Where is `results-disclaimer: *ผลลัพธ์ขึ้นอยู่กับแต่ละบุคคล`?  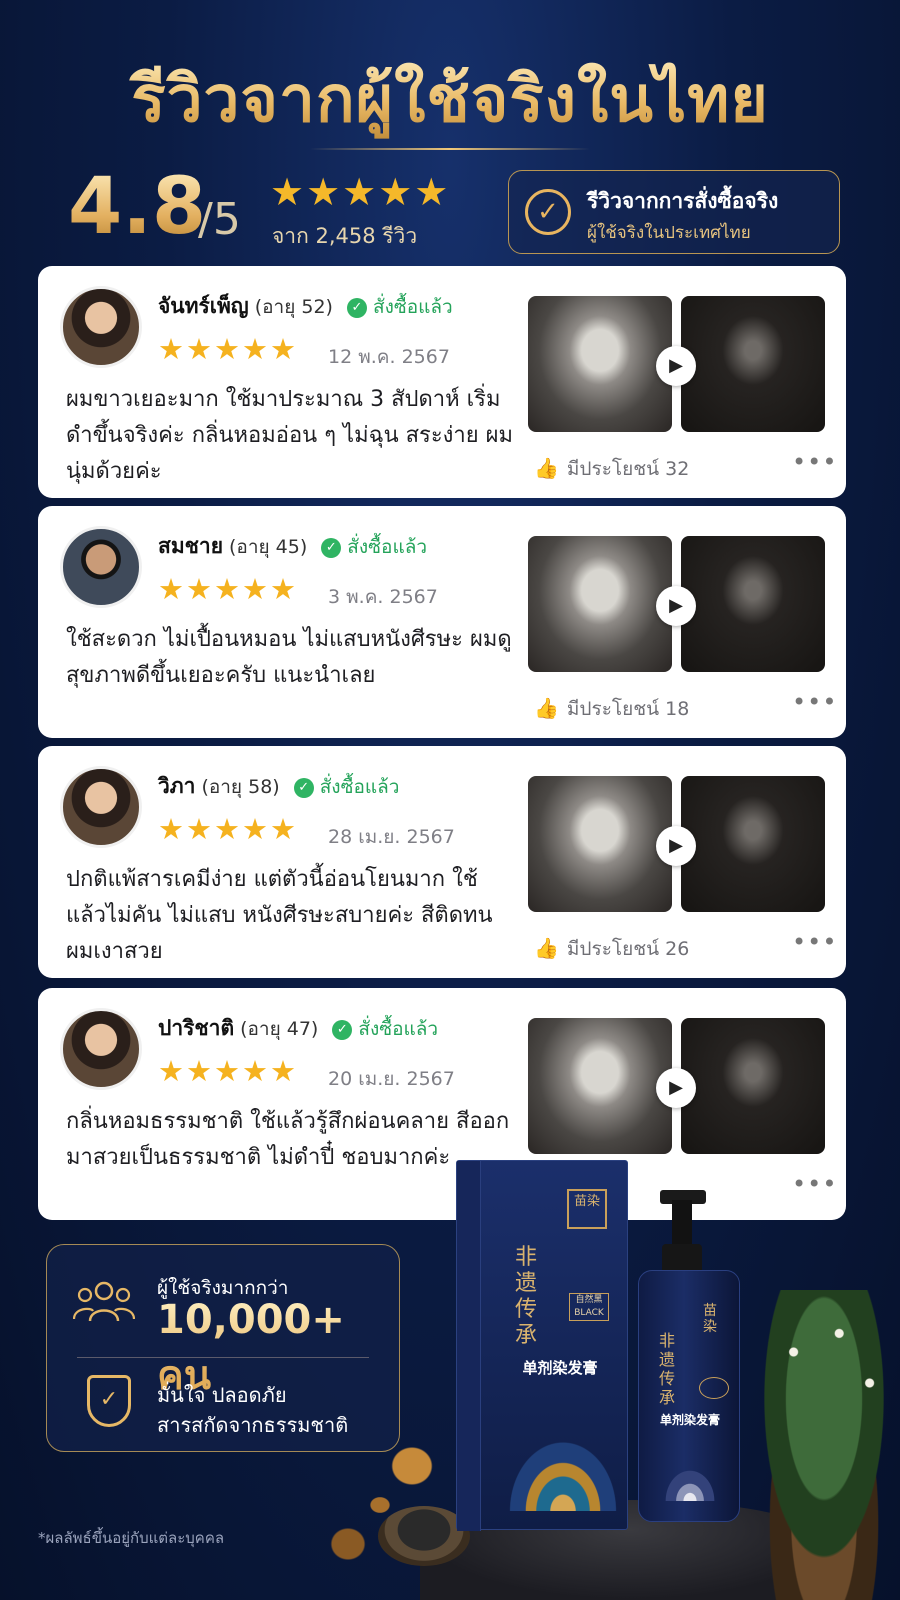
results-disclaimer: *ผลลัพธ์ขึ้นอยู่กับแต่ละบุคคล is located at coordinates (131, 1538).